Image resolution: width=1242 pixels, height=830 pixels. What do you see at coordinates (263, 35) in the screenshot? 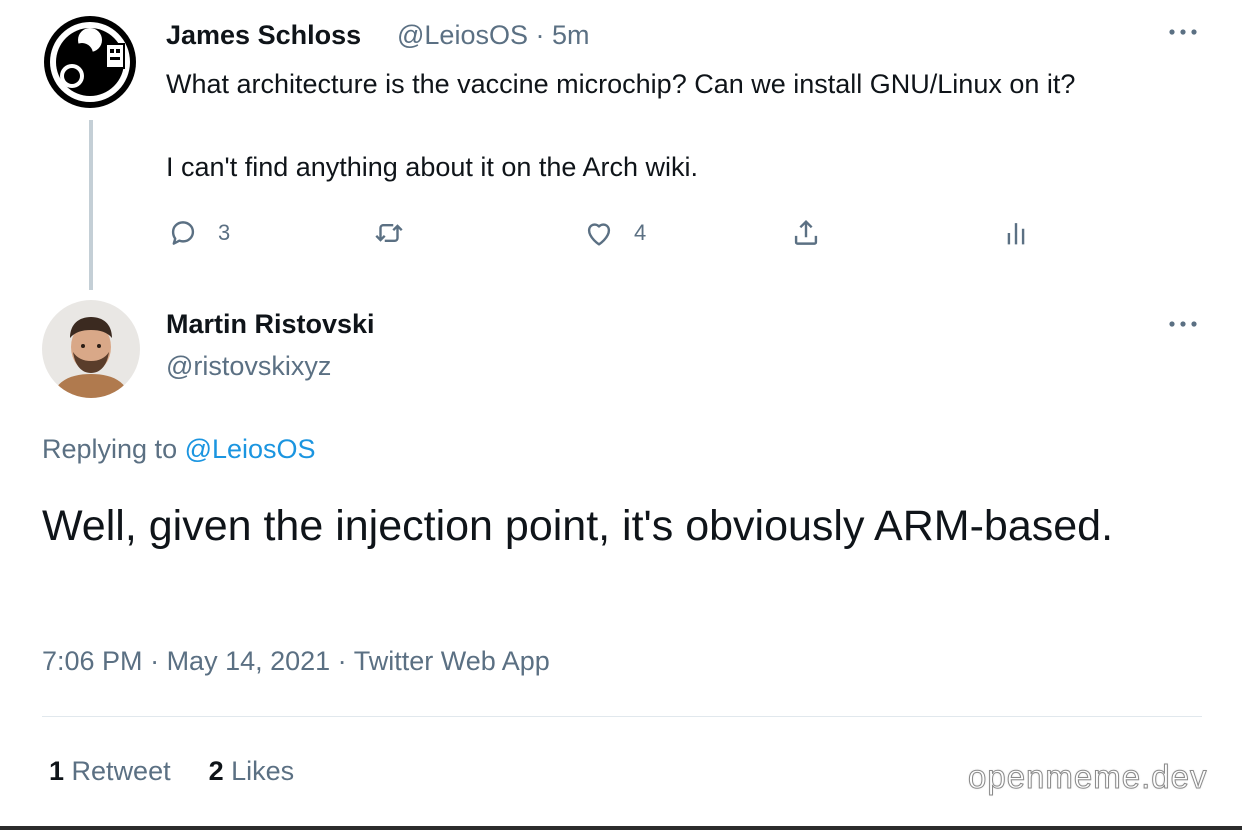
I see `author-name: James Schloss` at bounding box center [263, 35].